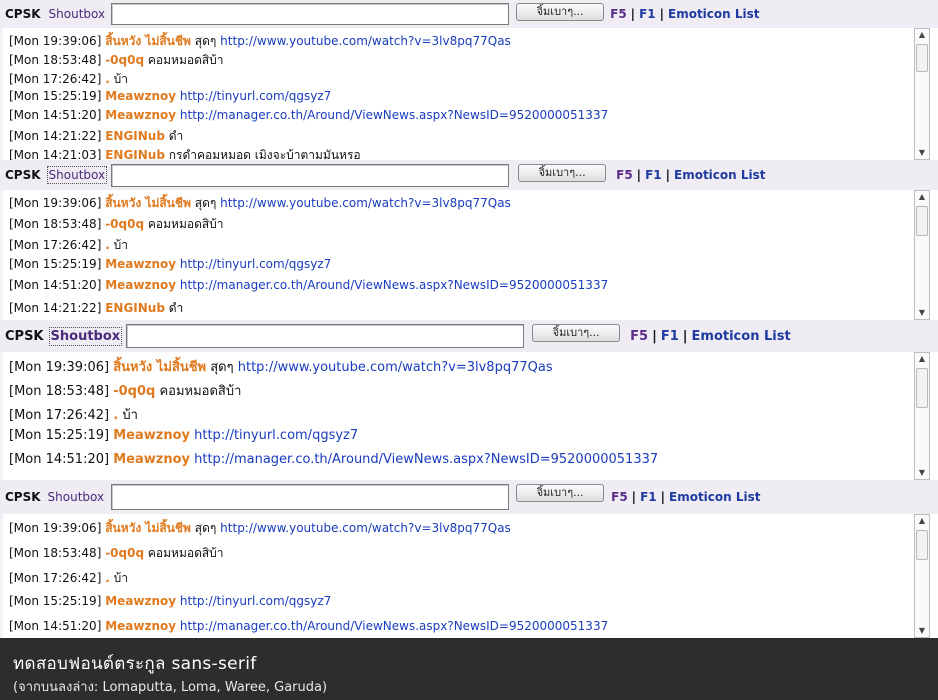 This screenshot has height=700, width=938. What do you see at coordinates (264, 154) in the screenshot?
I see `message-text: กรดำคอมหมอด เมิงจะบ้าตามมันหรอ` at bounding box center [264, 154].